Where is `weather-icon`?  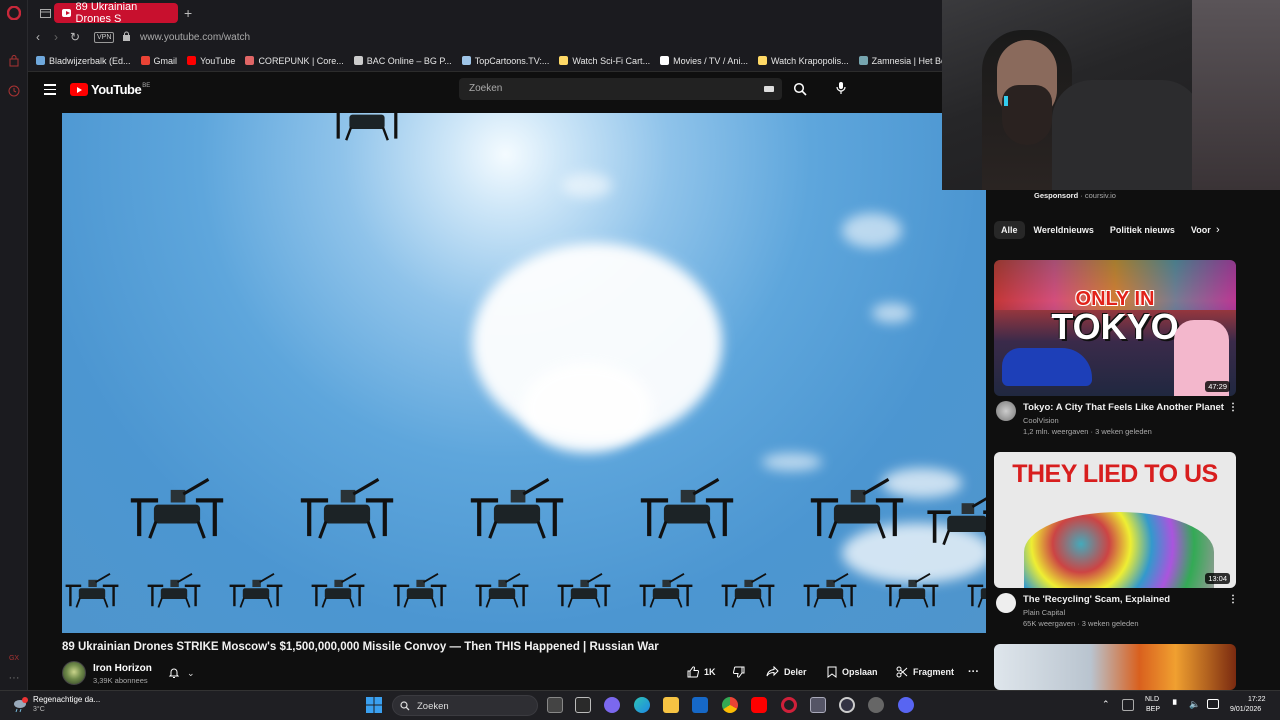
weather-icon is located at coordinates (20, 705).